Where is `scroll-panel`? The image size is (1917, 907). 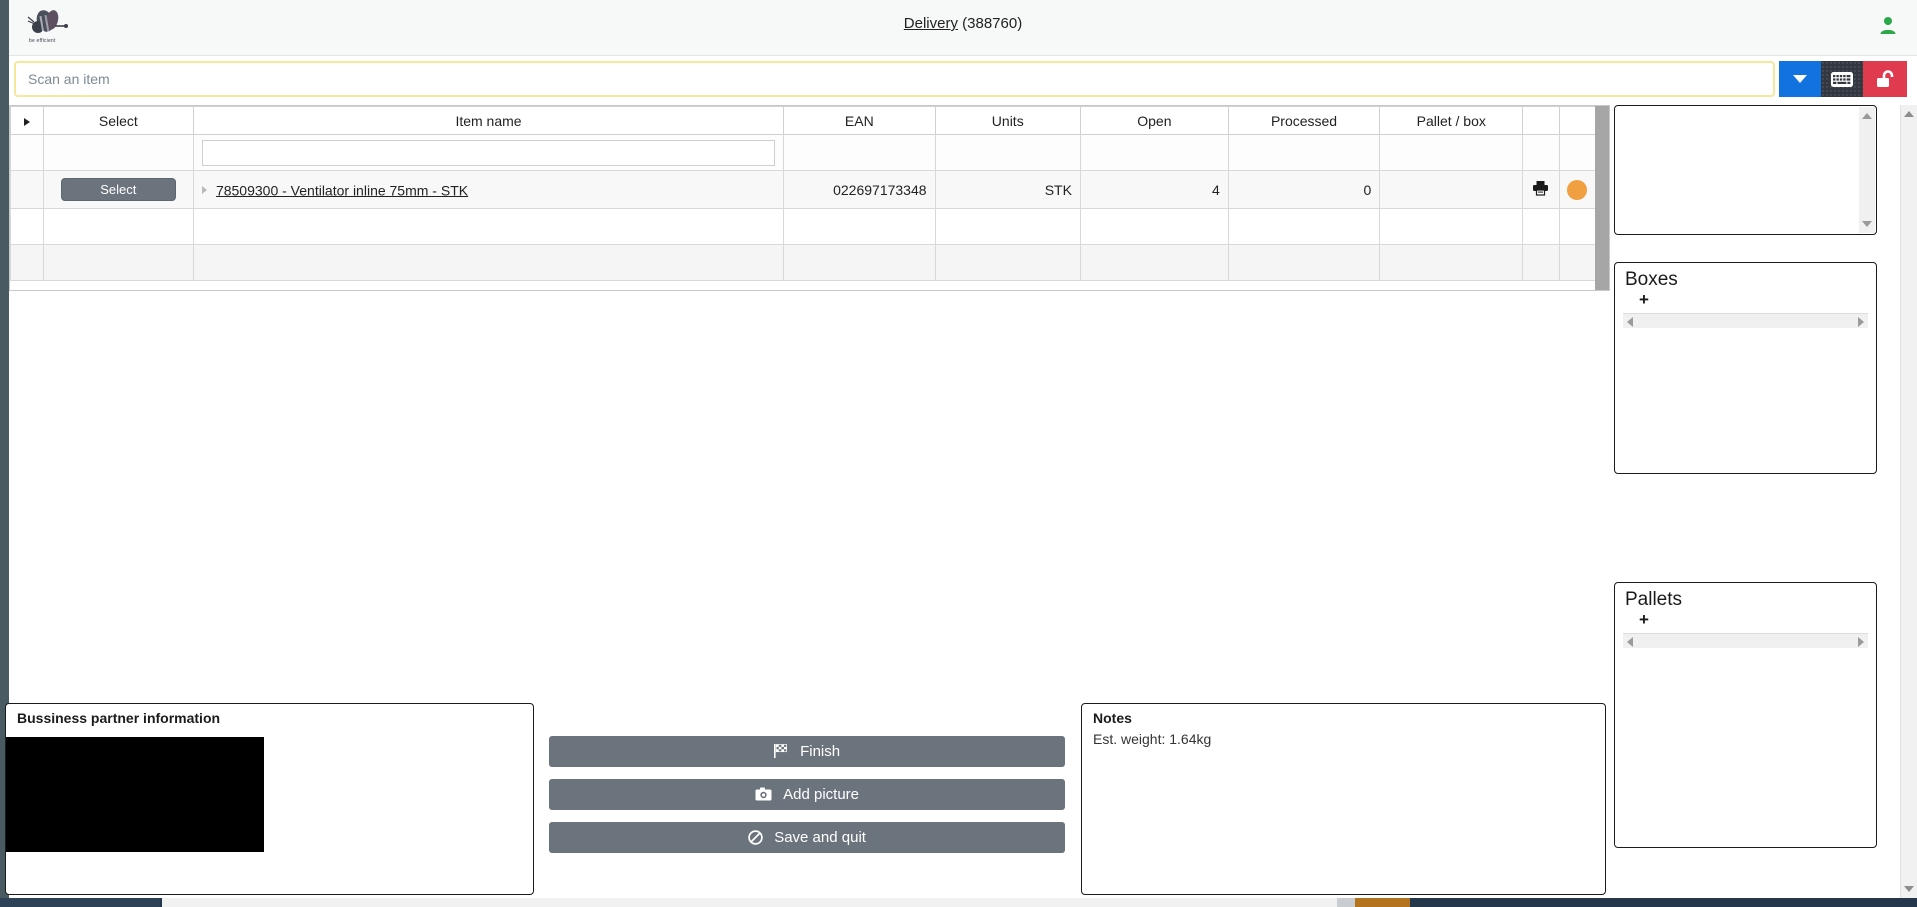 scroll-panel is located at coordinates (1745, 170).